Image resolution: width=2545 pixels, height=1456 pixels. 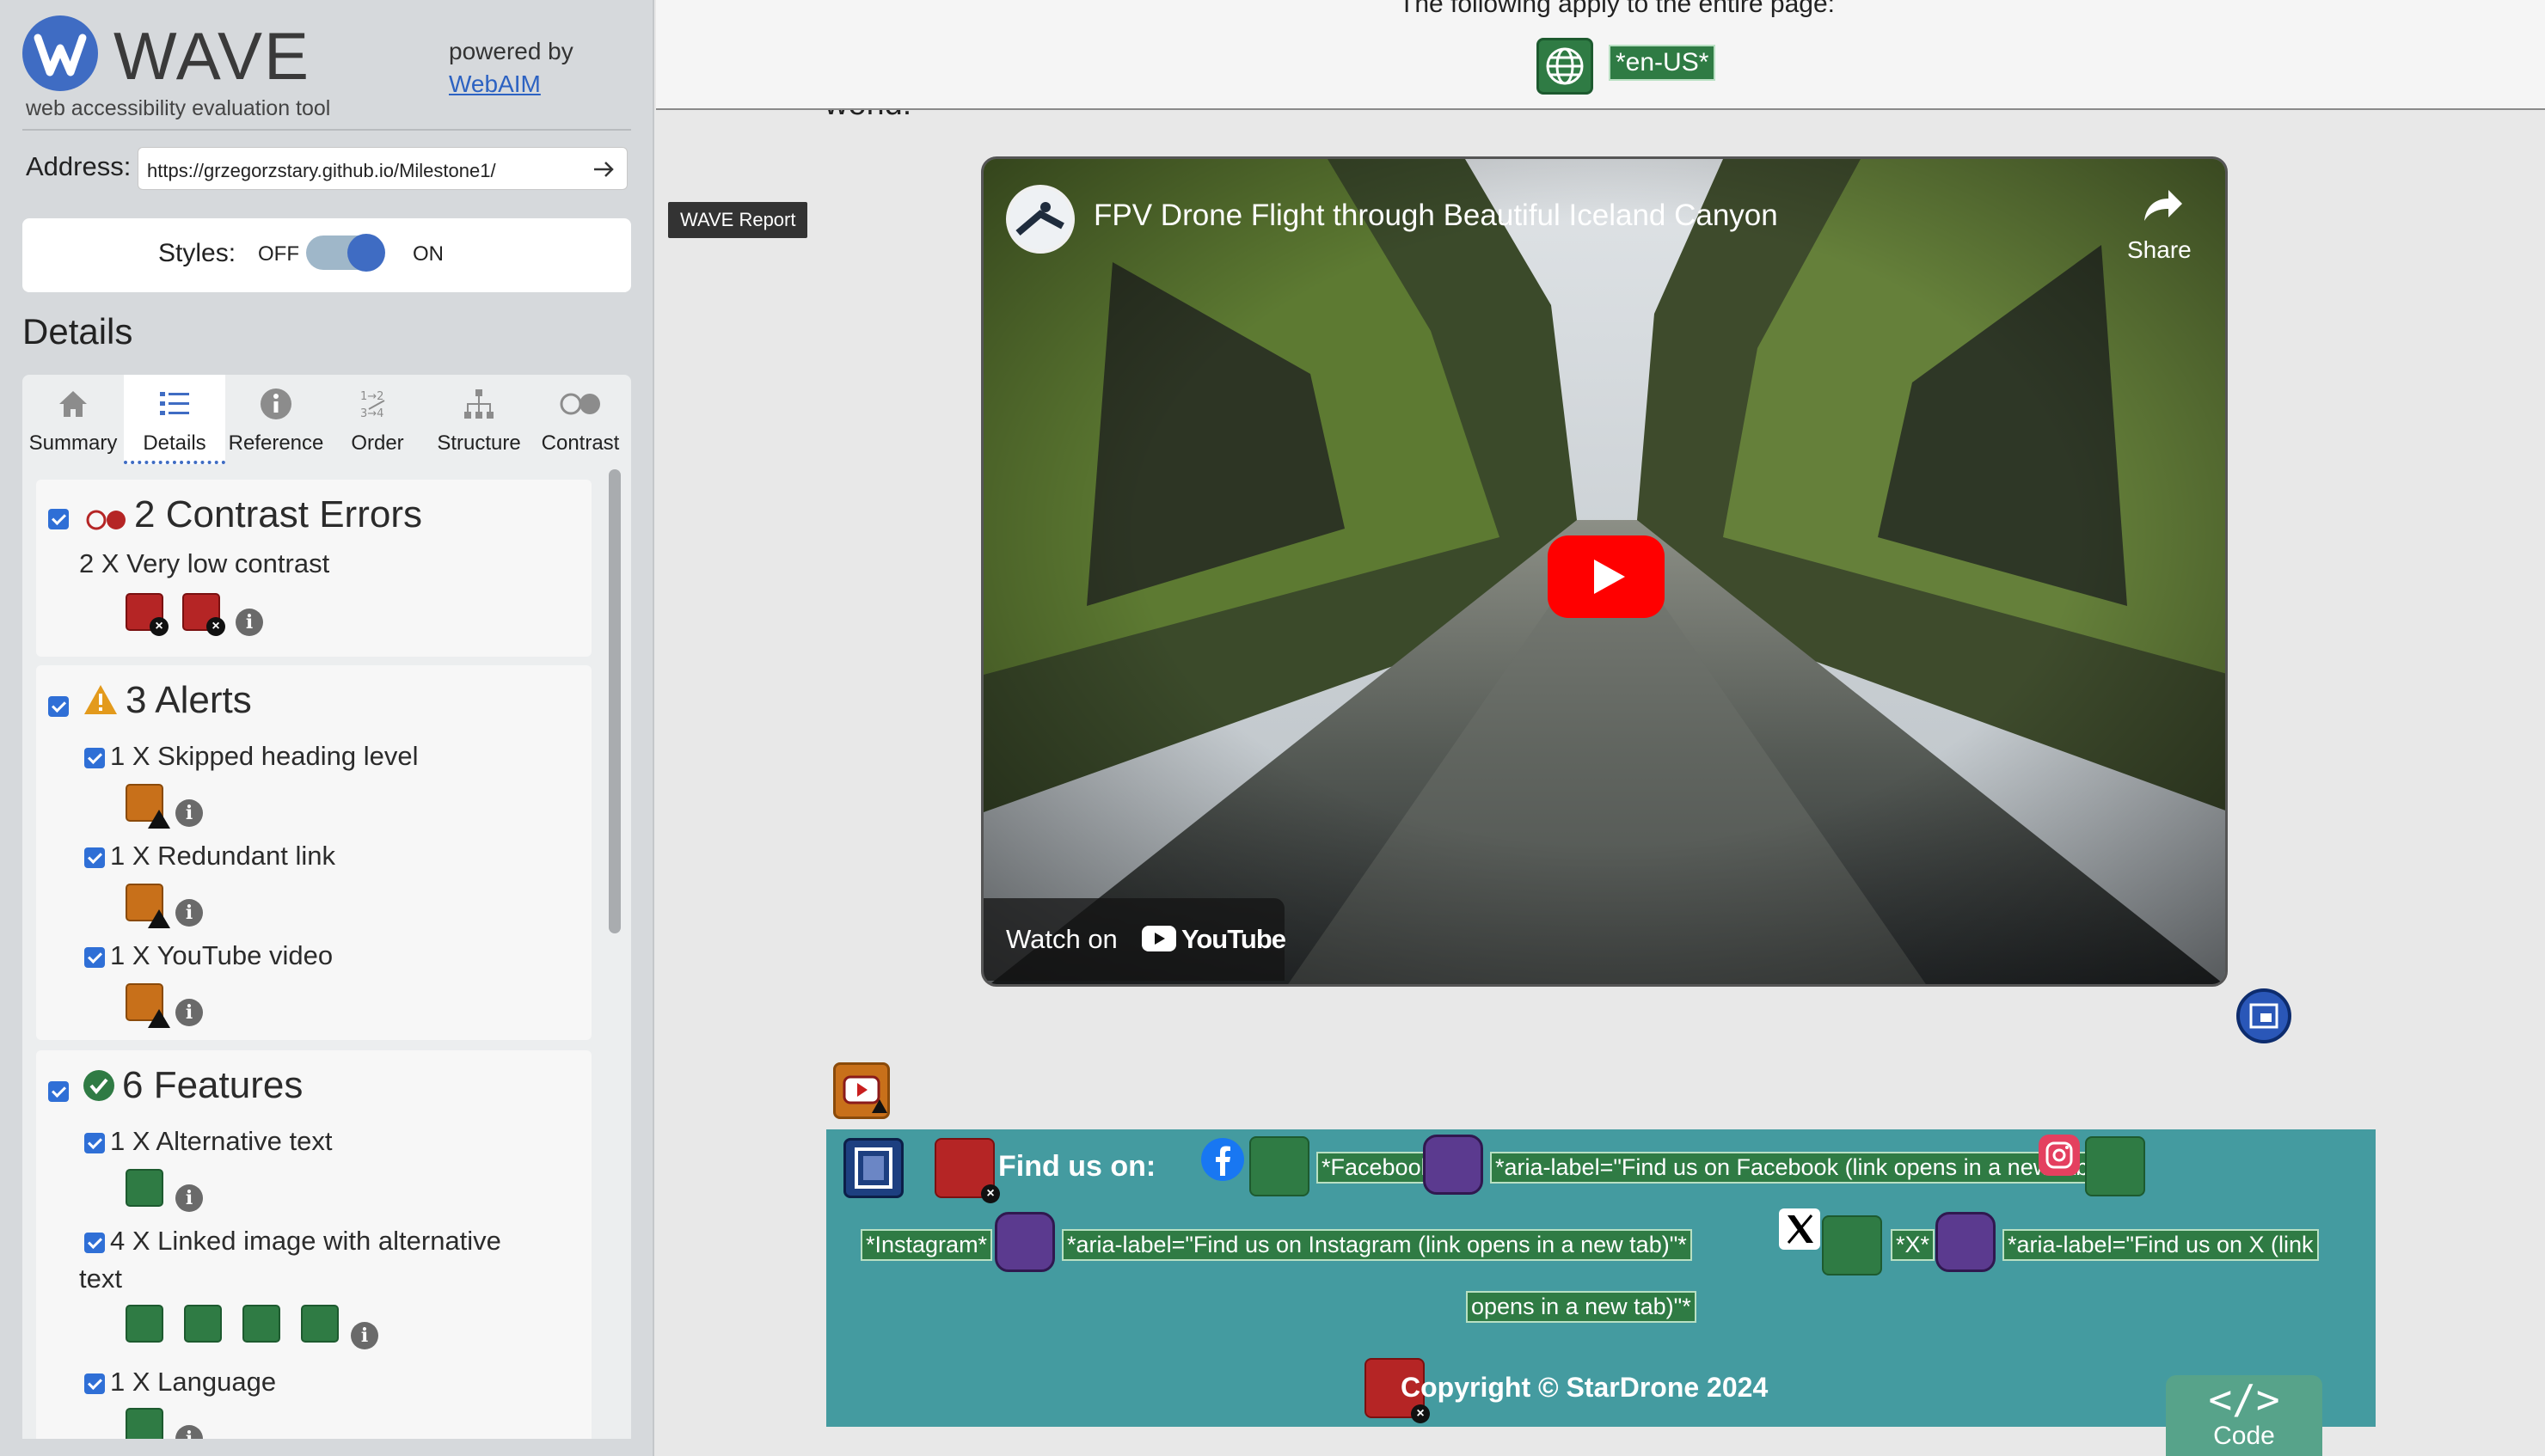 I want to click on tab-label: Contrast, so click(x=580, y=443).